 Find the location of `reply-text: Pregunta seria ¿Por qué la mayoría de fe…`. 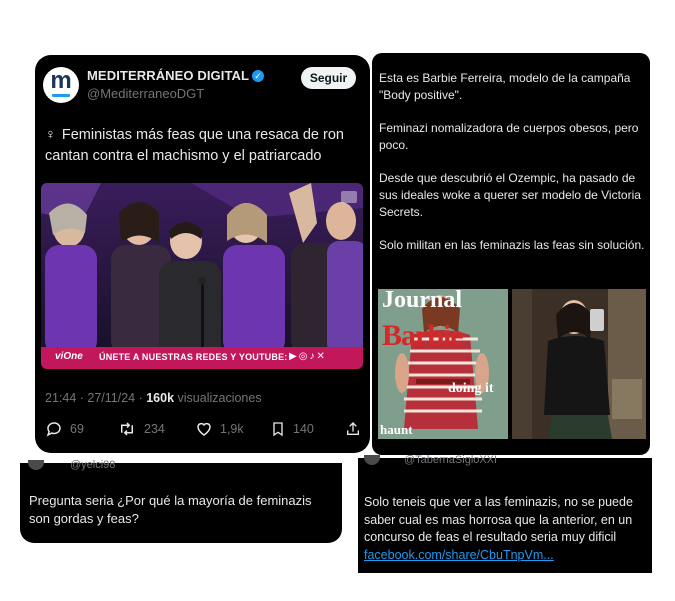

reply-text: Pregunta seria ¿Por qué la mayoría de fe… is located at coordinates (170, 509).